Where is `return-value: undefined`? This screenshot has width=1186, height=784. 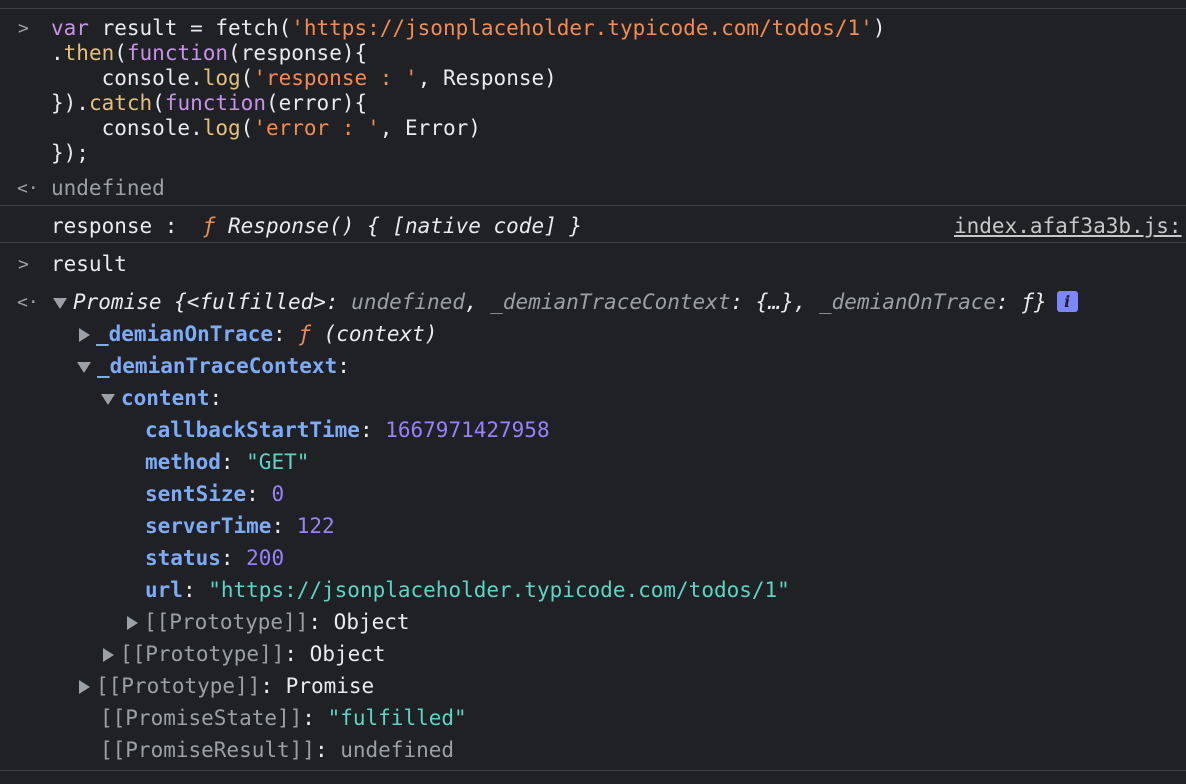
return-value: undefined is located at coordinates (108, 188).